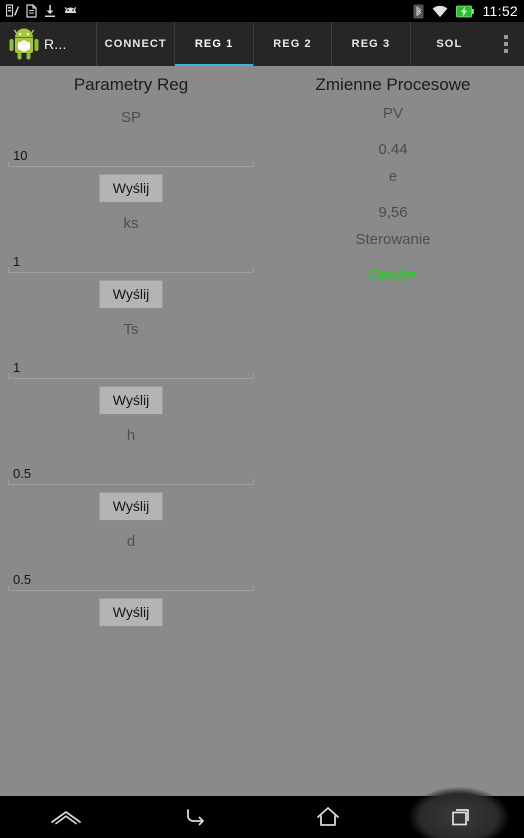 Image resolution: width=524 pixels, height=838 pixels. I want to click on send-button-sp: Wyślij, so click(131, 189).